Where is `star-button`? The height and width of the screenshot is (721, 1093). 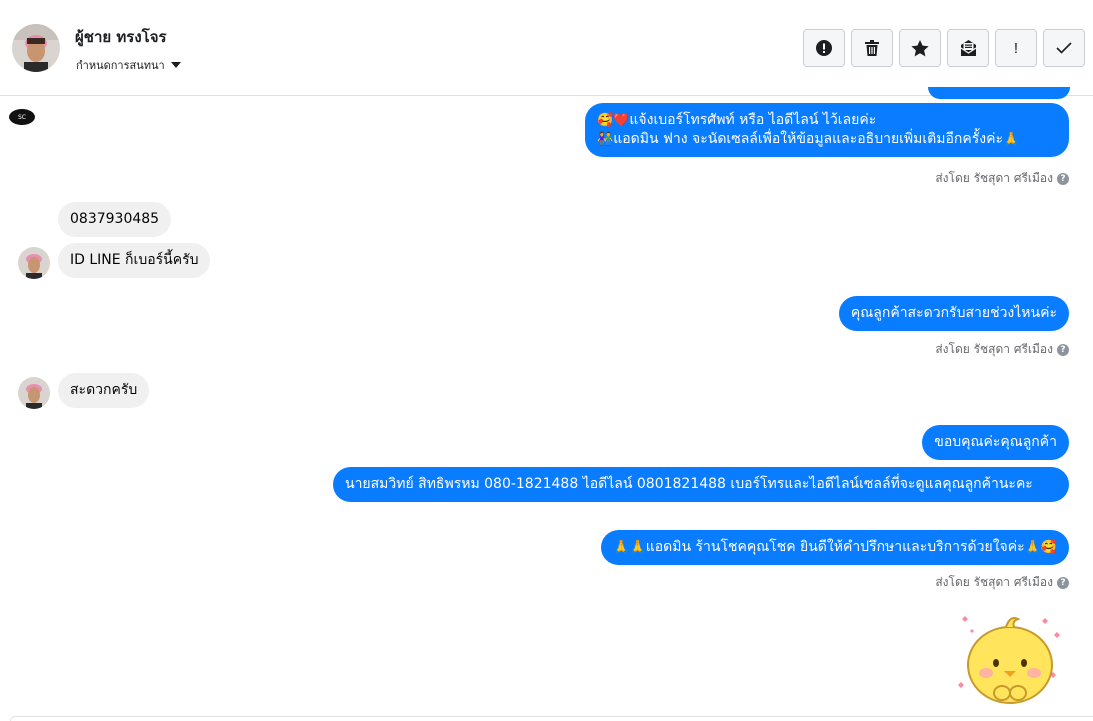 star-button is located at coordinates (920, 48).